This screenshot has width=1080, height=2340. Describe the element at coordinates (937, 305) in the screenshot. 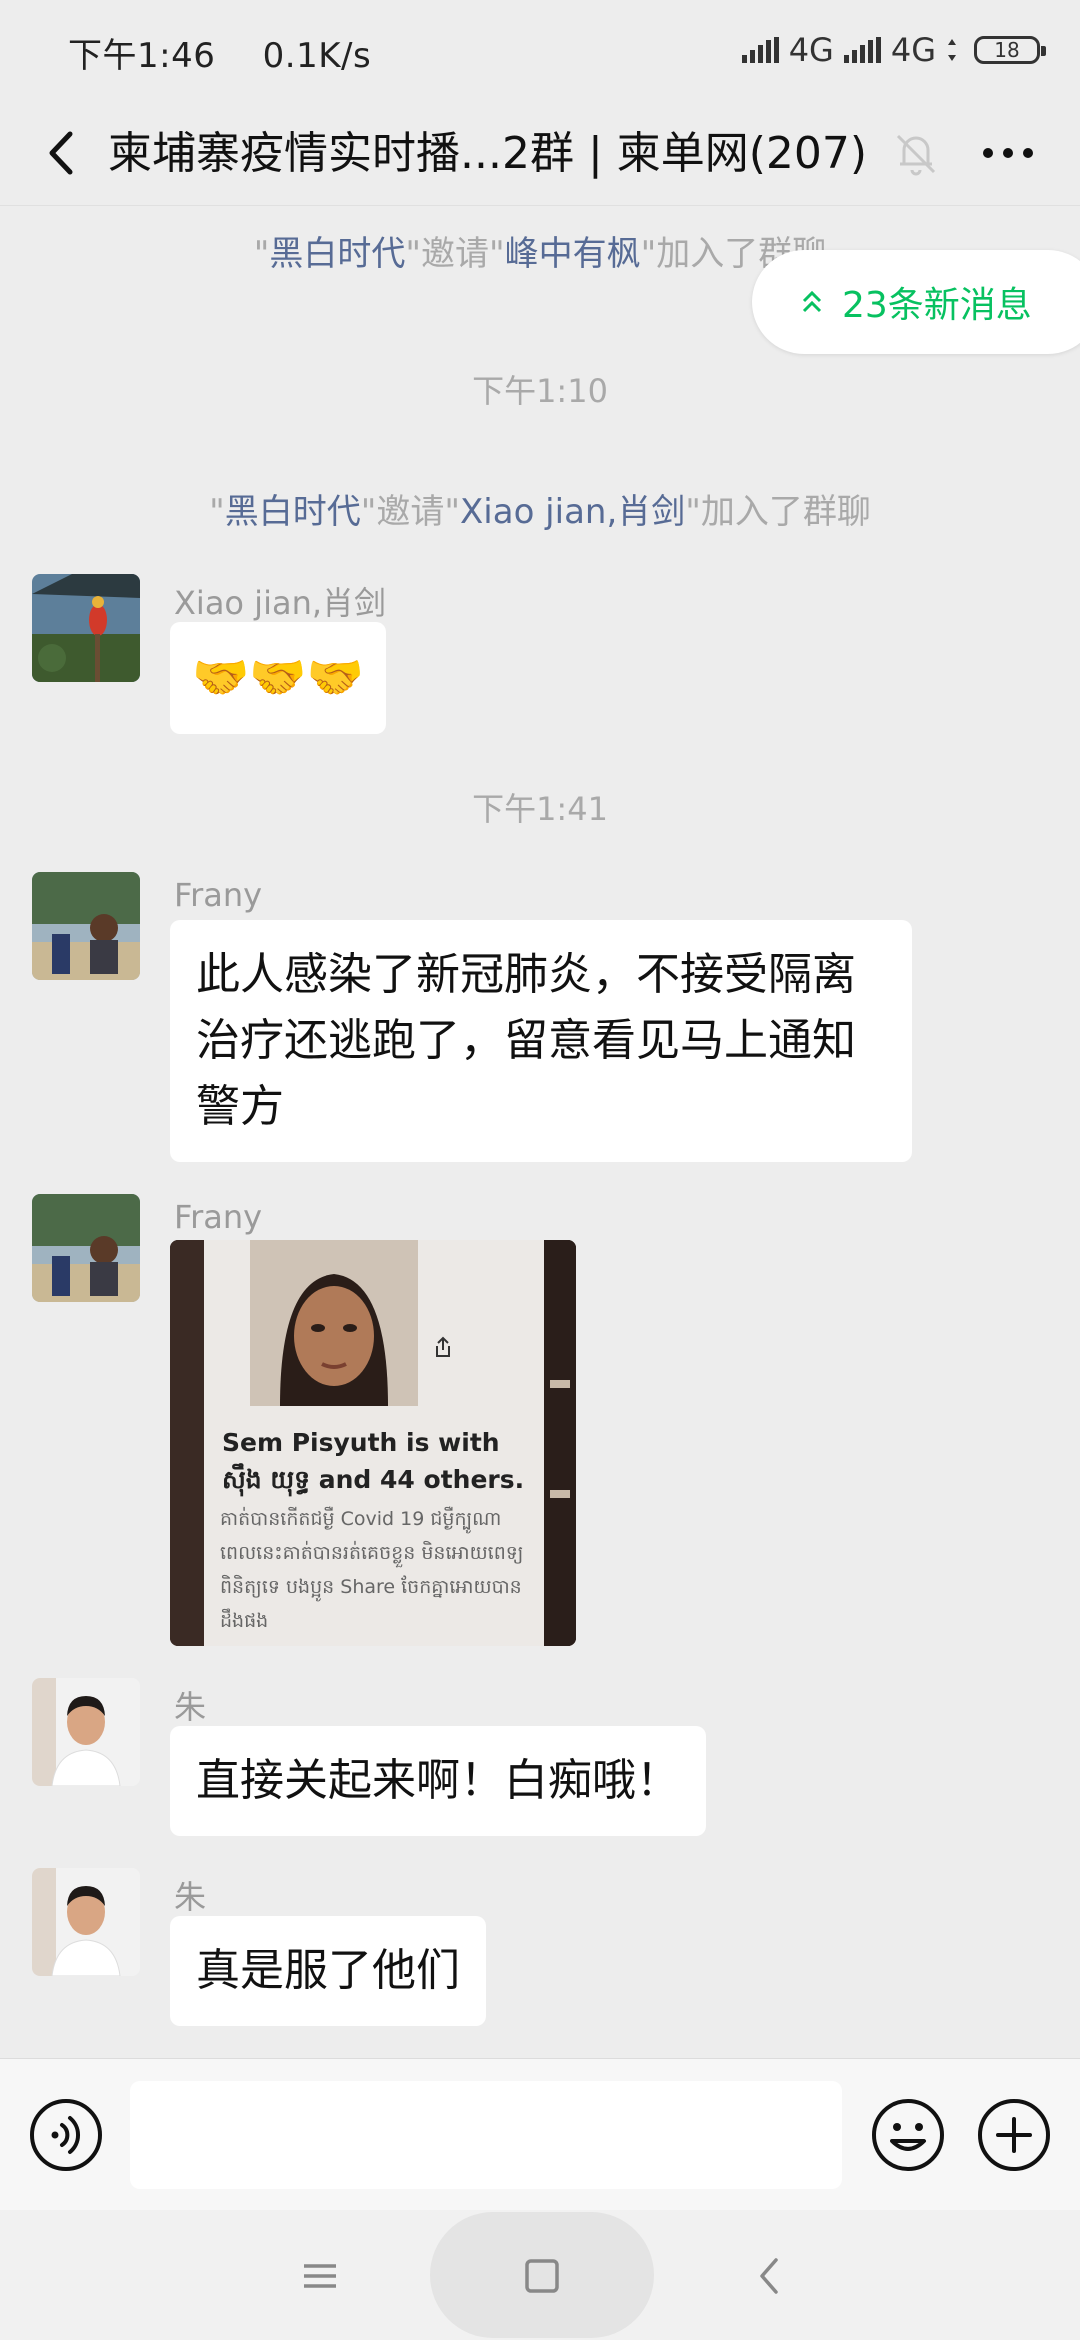

I see `new-messages-label: 23条新消息` at that location.